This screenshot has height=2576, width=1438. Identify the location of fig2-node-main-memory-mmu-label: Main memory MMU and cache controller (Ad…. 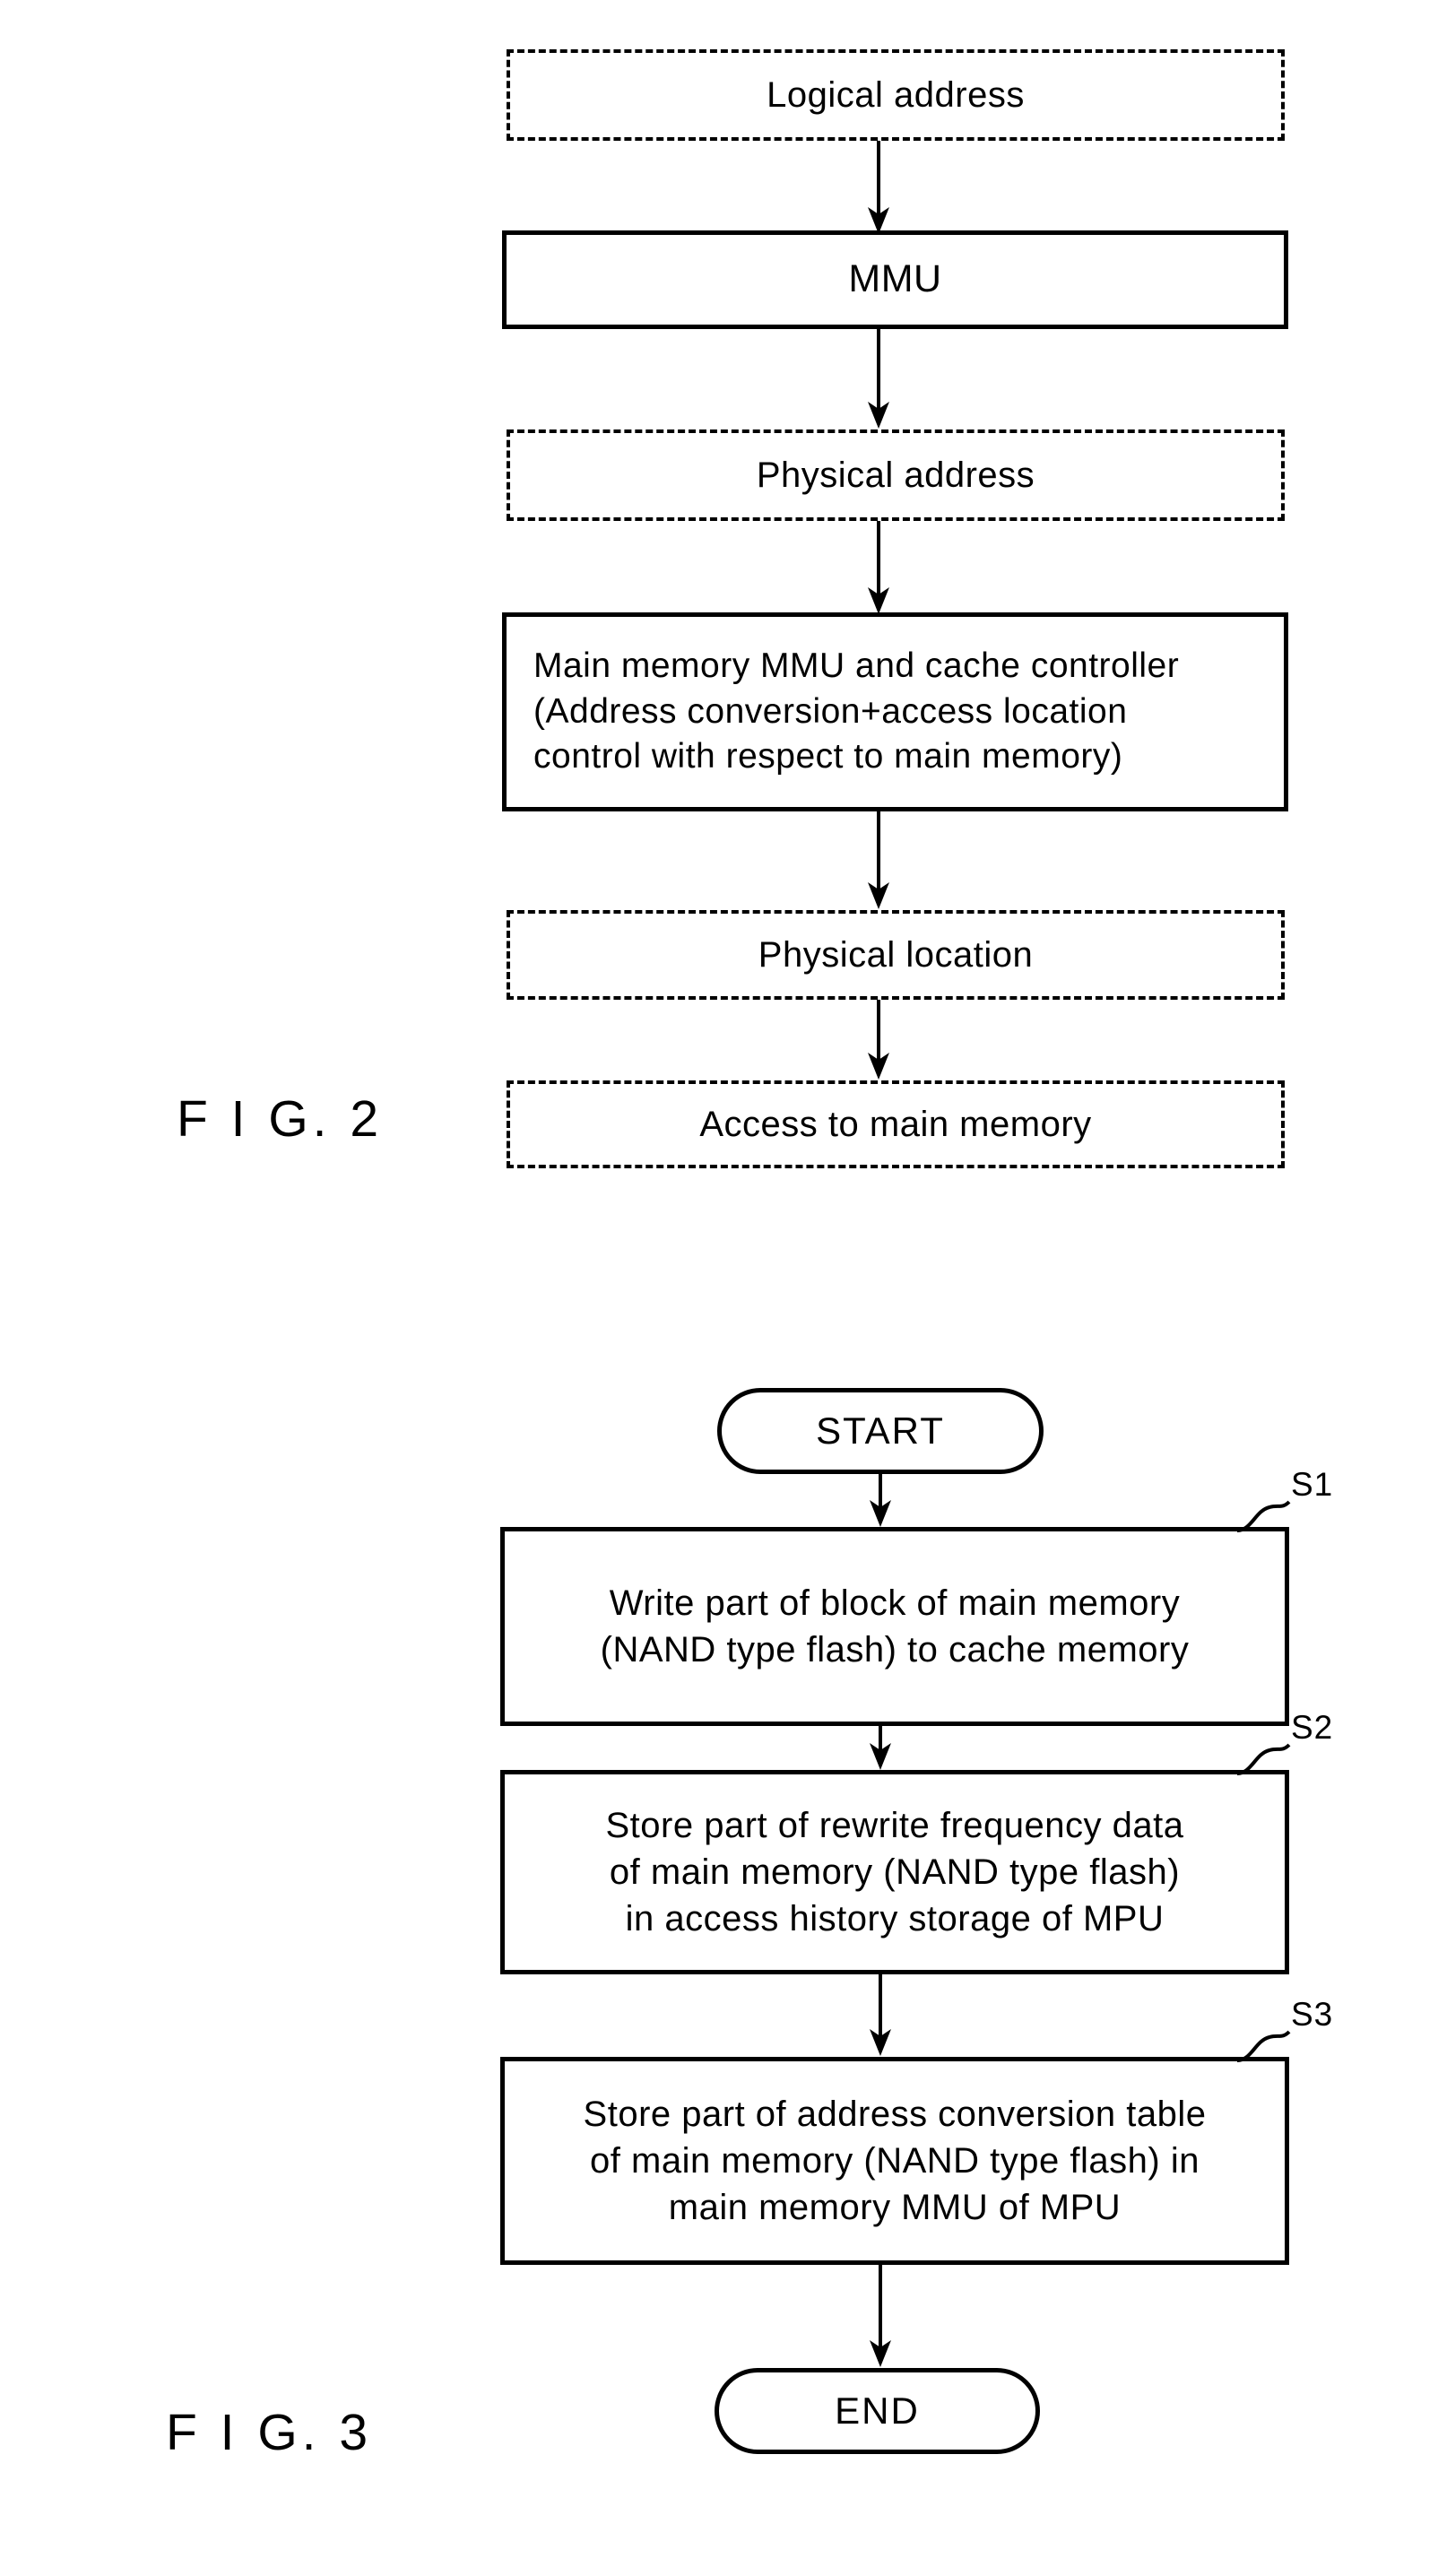
(856, 711).